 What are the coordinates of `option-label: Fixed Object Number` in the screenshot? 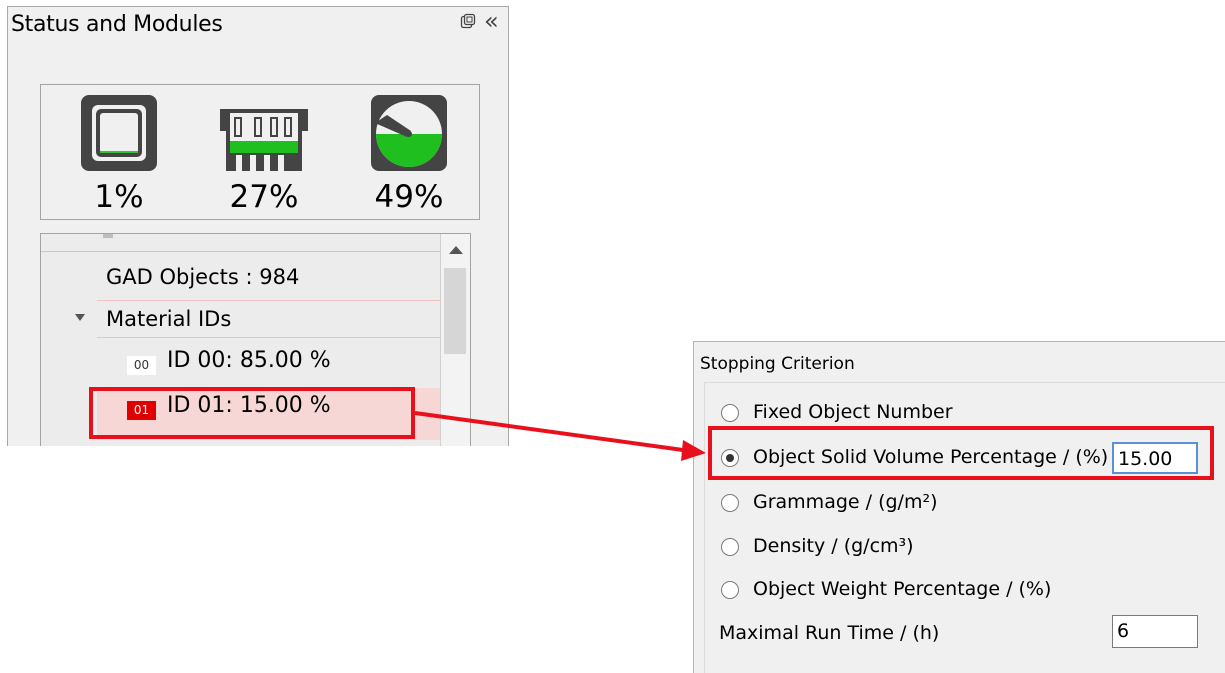 It's located at (853, 412).